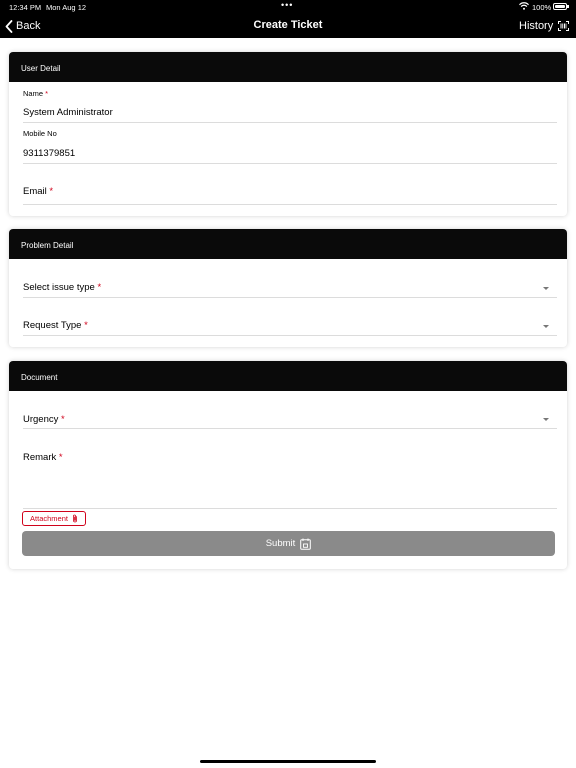  I want to click on wifi-icon, so click(524, 6).